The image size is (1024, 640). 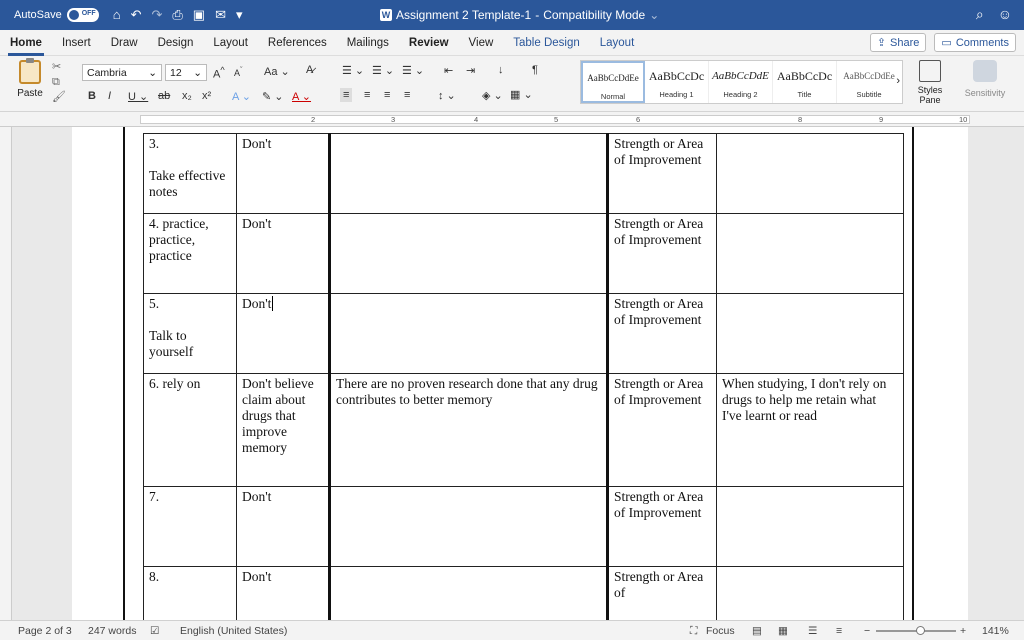 I want to click on word-count: 247 words, so click(x=112, y=631).